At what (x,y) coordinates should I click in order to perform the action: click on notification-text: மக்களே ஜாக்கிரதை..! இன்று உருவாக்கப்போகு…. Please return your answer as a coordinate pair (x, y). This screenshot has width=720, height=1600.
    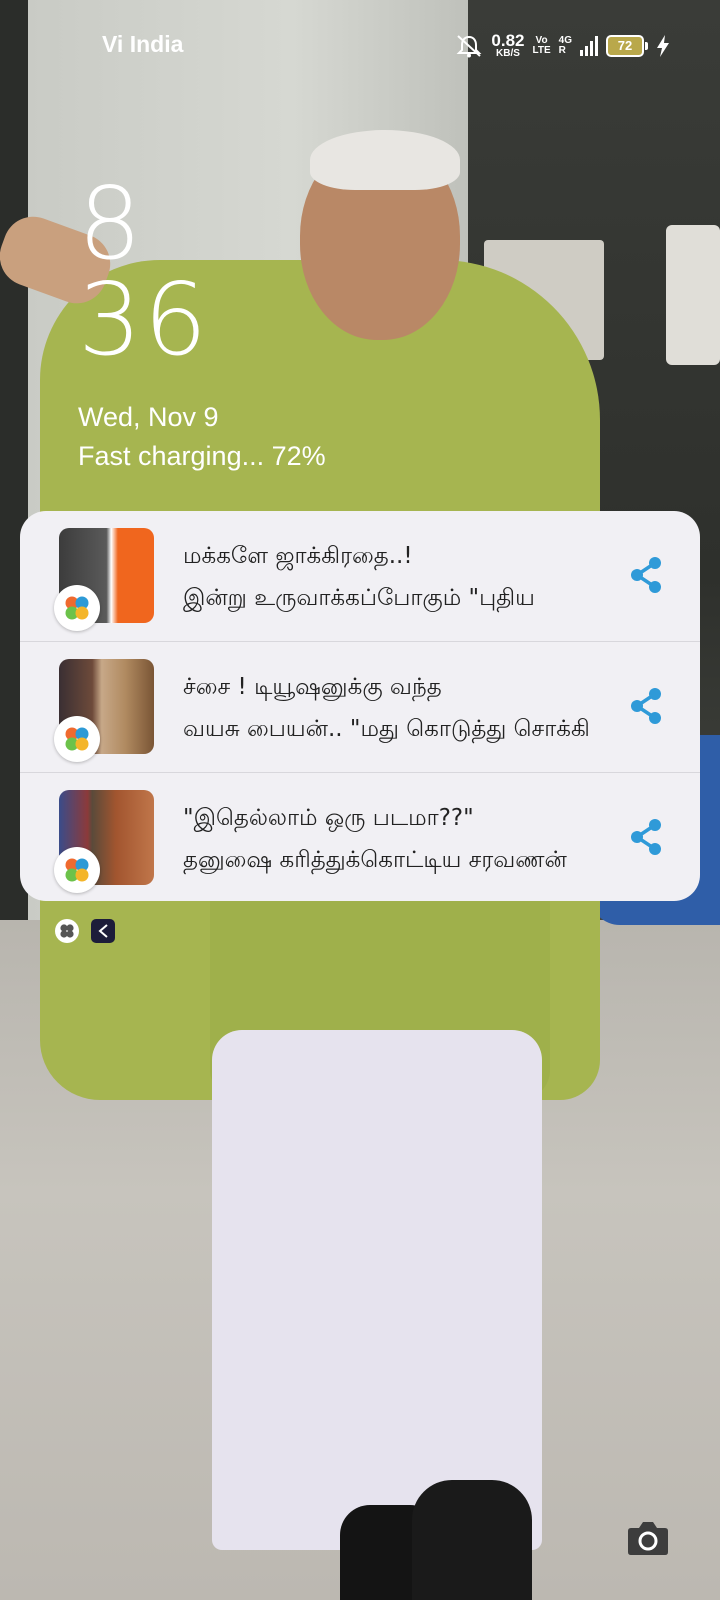
    Looking at the image, I should click on (399, 577).